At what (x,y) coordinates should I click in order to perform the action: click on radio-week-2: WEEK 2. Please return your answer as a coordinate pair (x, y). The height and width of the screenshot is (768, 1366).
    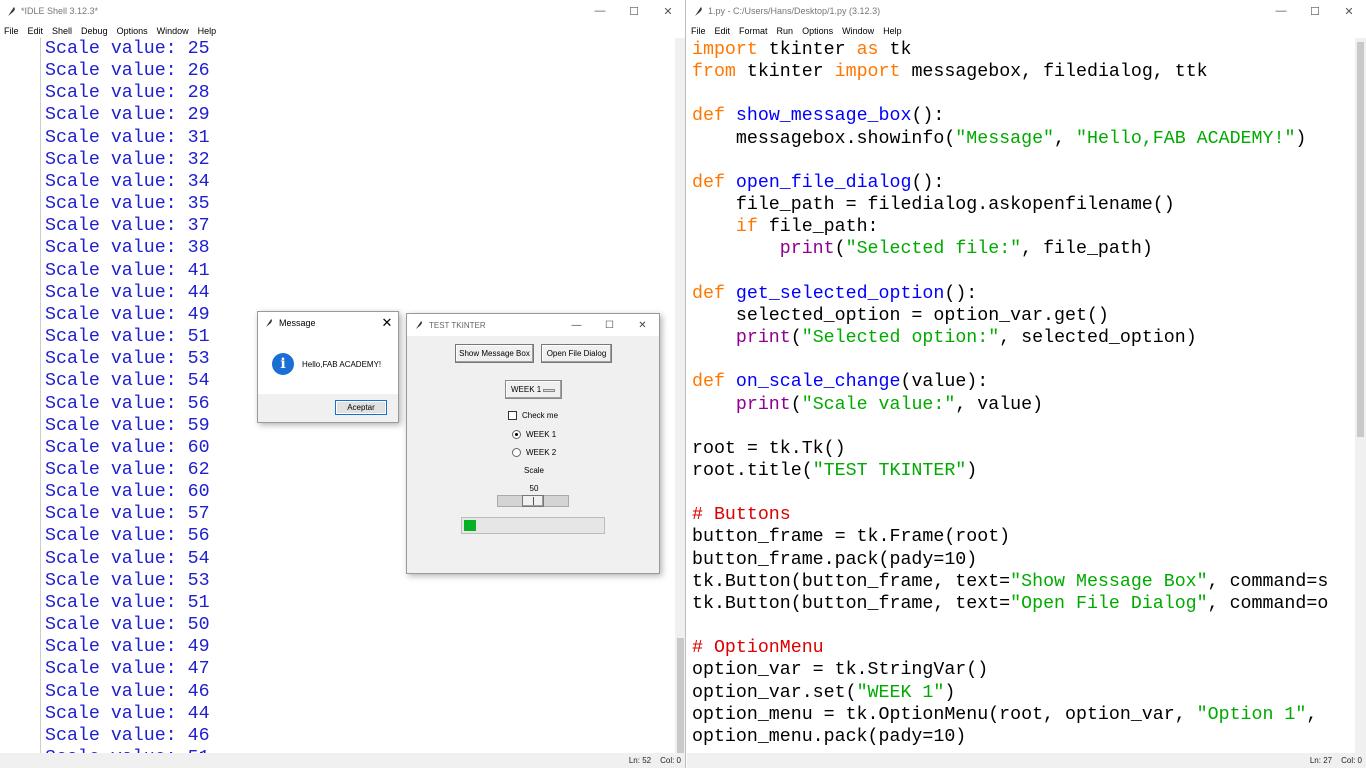
    Looking at the image, I should click on (534, 452).